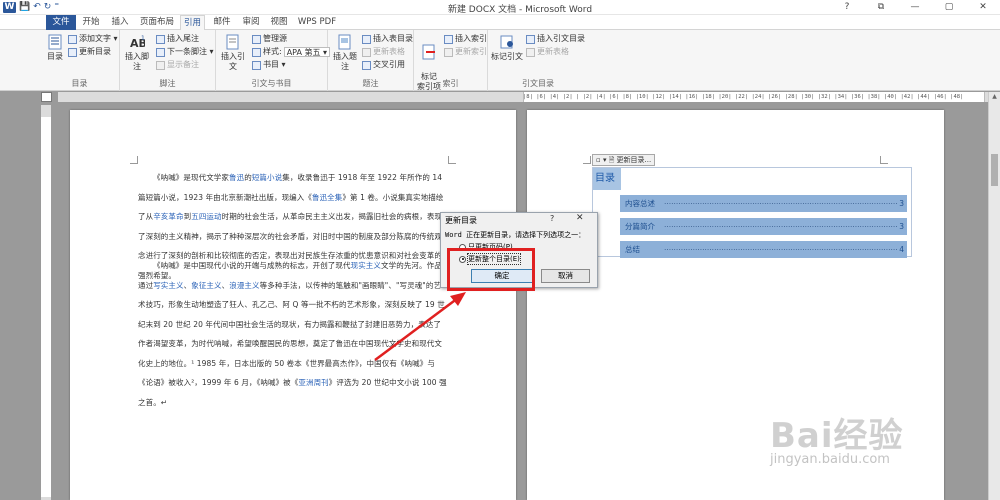 This screenshot has height=500, width=1000. Describe the element at coordinates (269, 65) in the screenshot. I see `bibliography-button: 书目 ▾` at that location.